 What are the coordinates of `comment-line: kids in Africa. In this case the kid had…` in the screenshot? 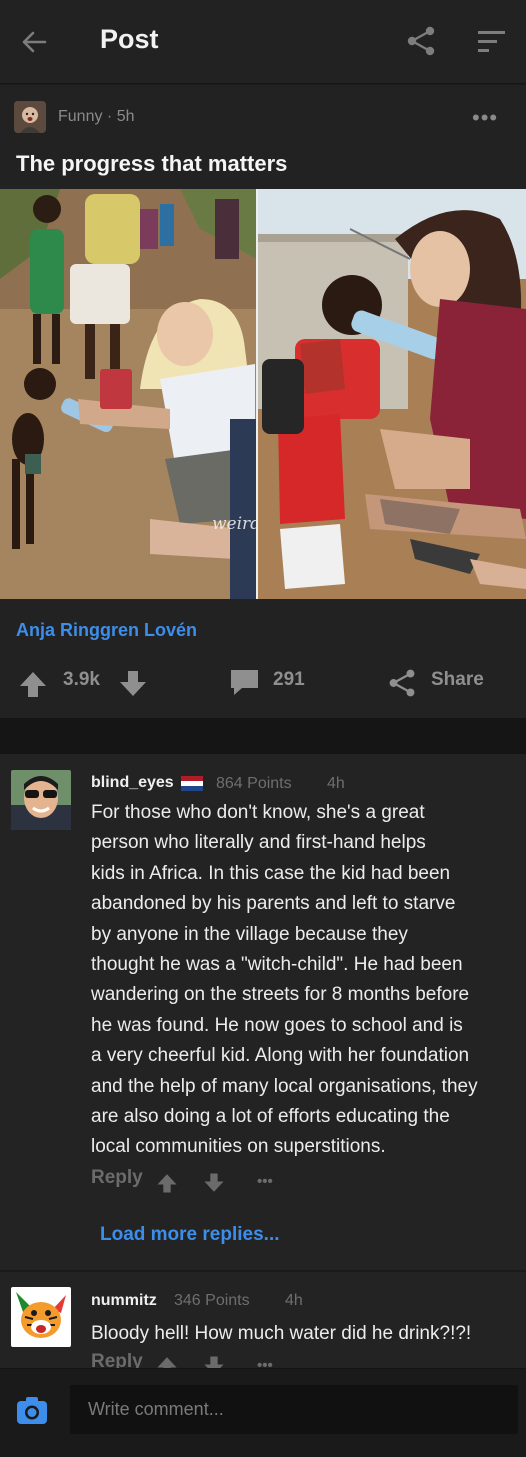 It's located at (271, 873).